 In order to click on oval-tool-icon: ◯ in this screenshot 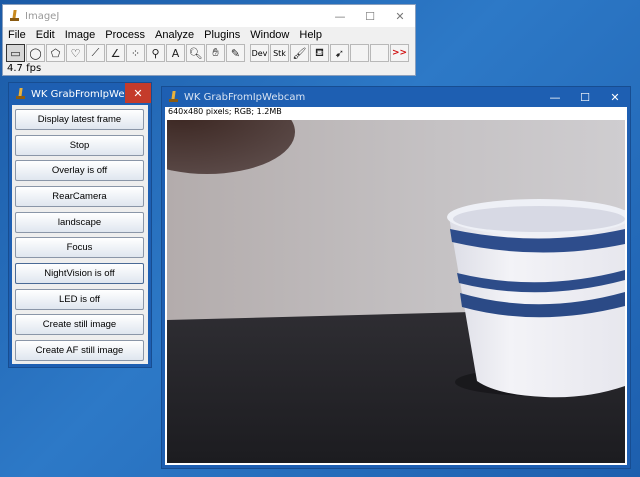, I will do `click(35, 53)`.